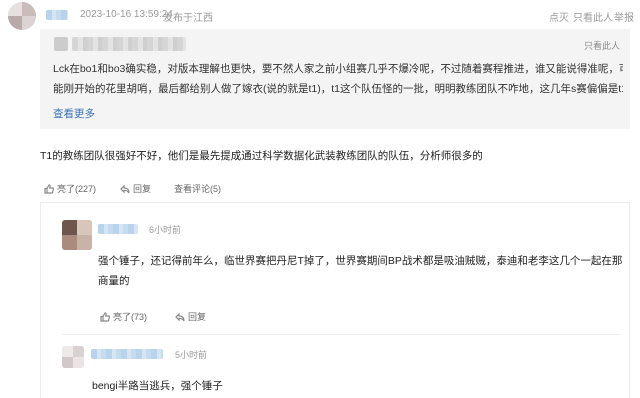  What do you see at coordinates (157, 386) in the screenshot?
I see `reply-text: bengi半路当逃兵，强个锤子` at bounding box center [157, 386].